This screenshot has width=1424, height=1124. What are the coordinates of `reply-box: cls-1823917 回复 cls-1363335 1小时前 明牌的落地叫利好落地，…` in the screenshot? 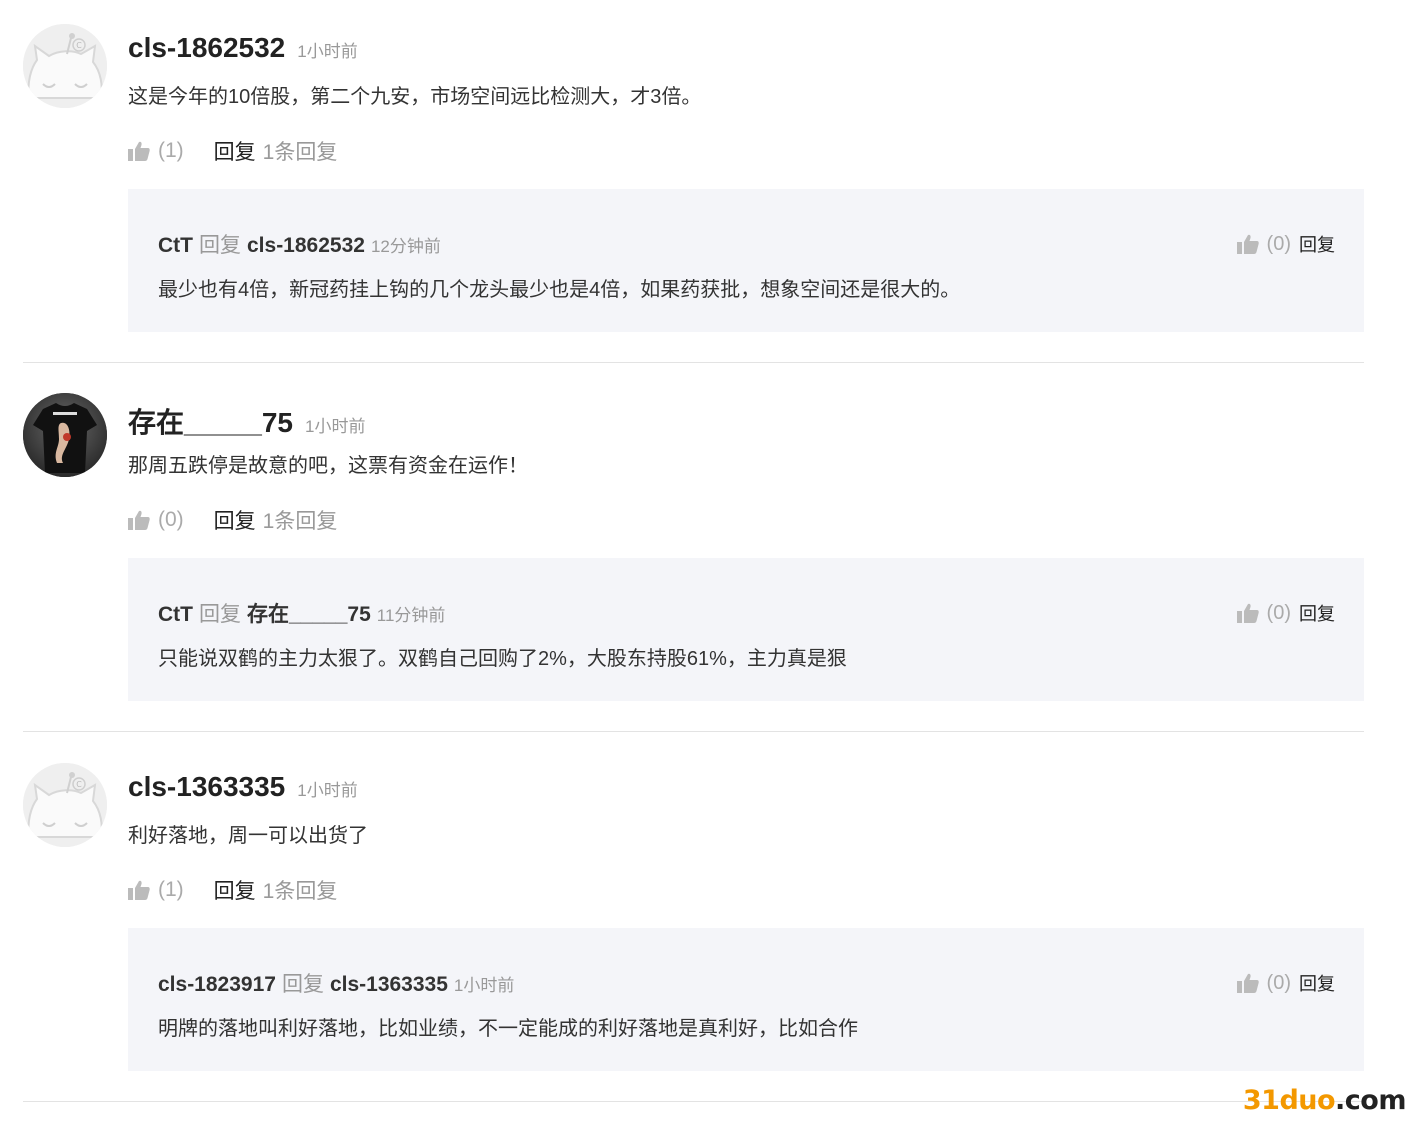 It's located at (746, 999).